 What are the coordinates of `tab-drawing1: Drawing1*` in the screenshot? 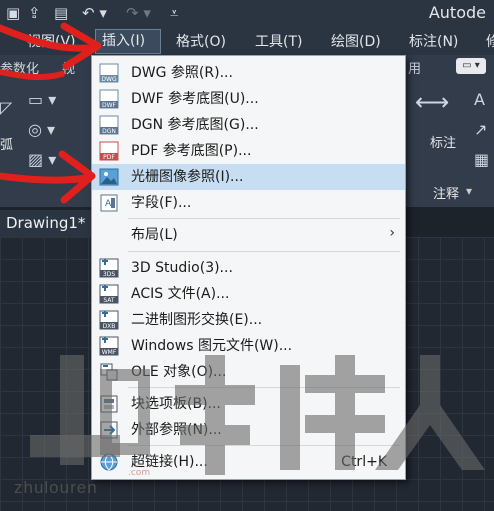 It's located at (48, 223).